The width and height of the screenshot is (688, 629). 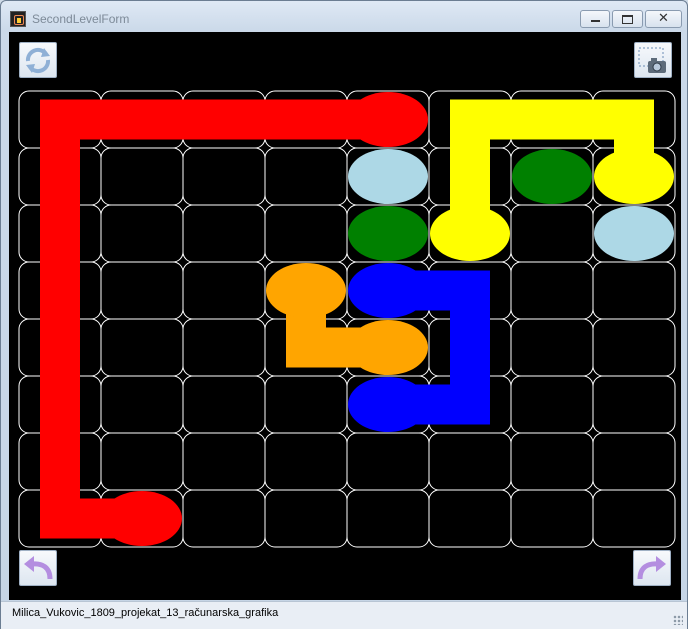 What do you see at coordinates (627, 19) in the screenshot?
I see `maximize-button` at bounding box center [627, 19].